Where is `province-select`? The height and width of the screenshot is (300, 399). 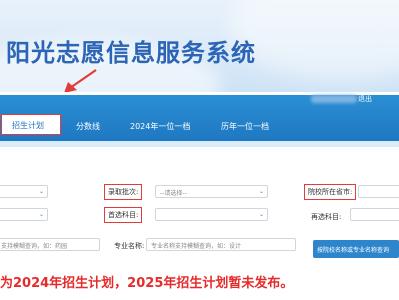 province-select is located at coordinates (378, 191).